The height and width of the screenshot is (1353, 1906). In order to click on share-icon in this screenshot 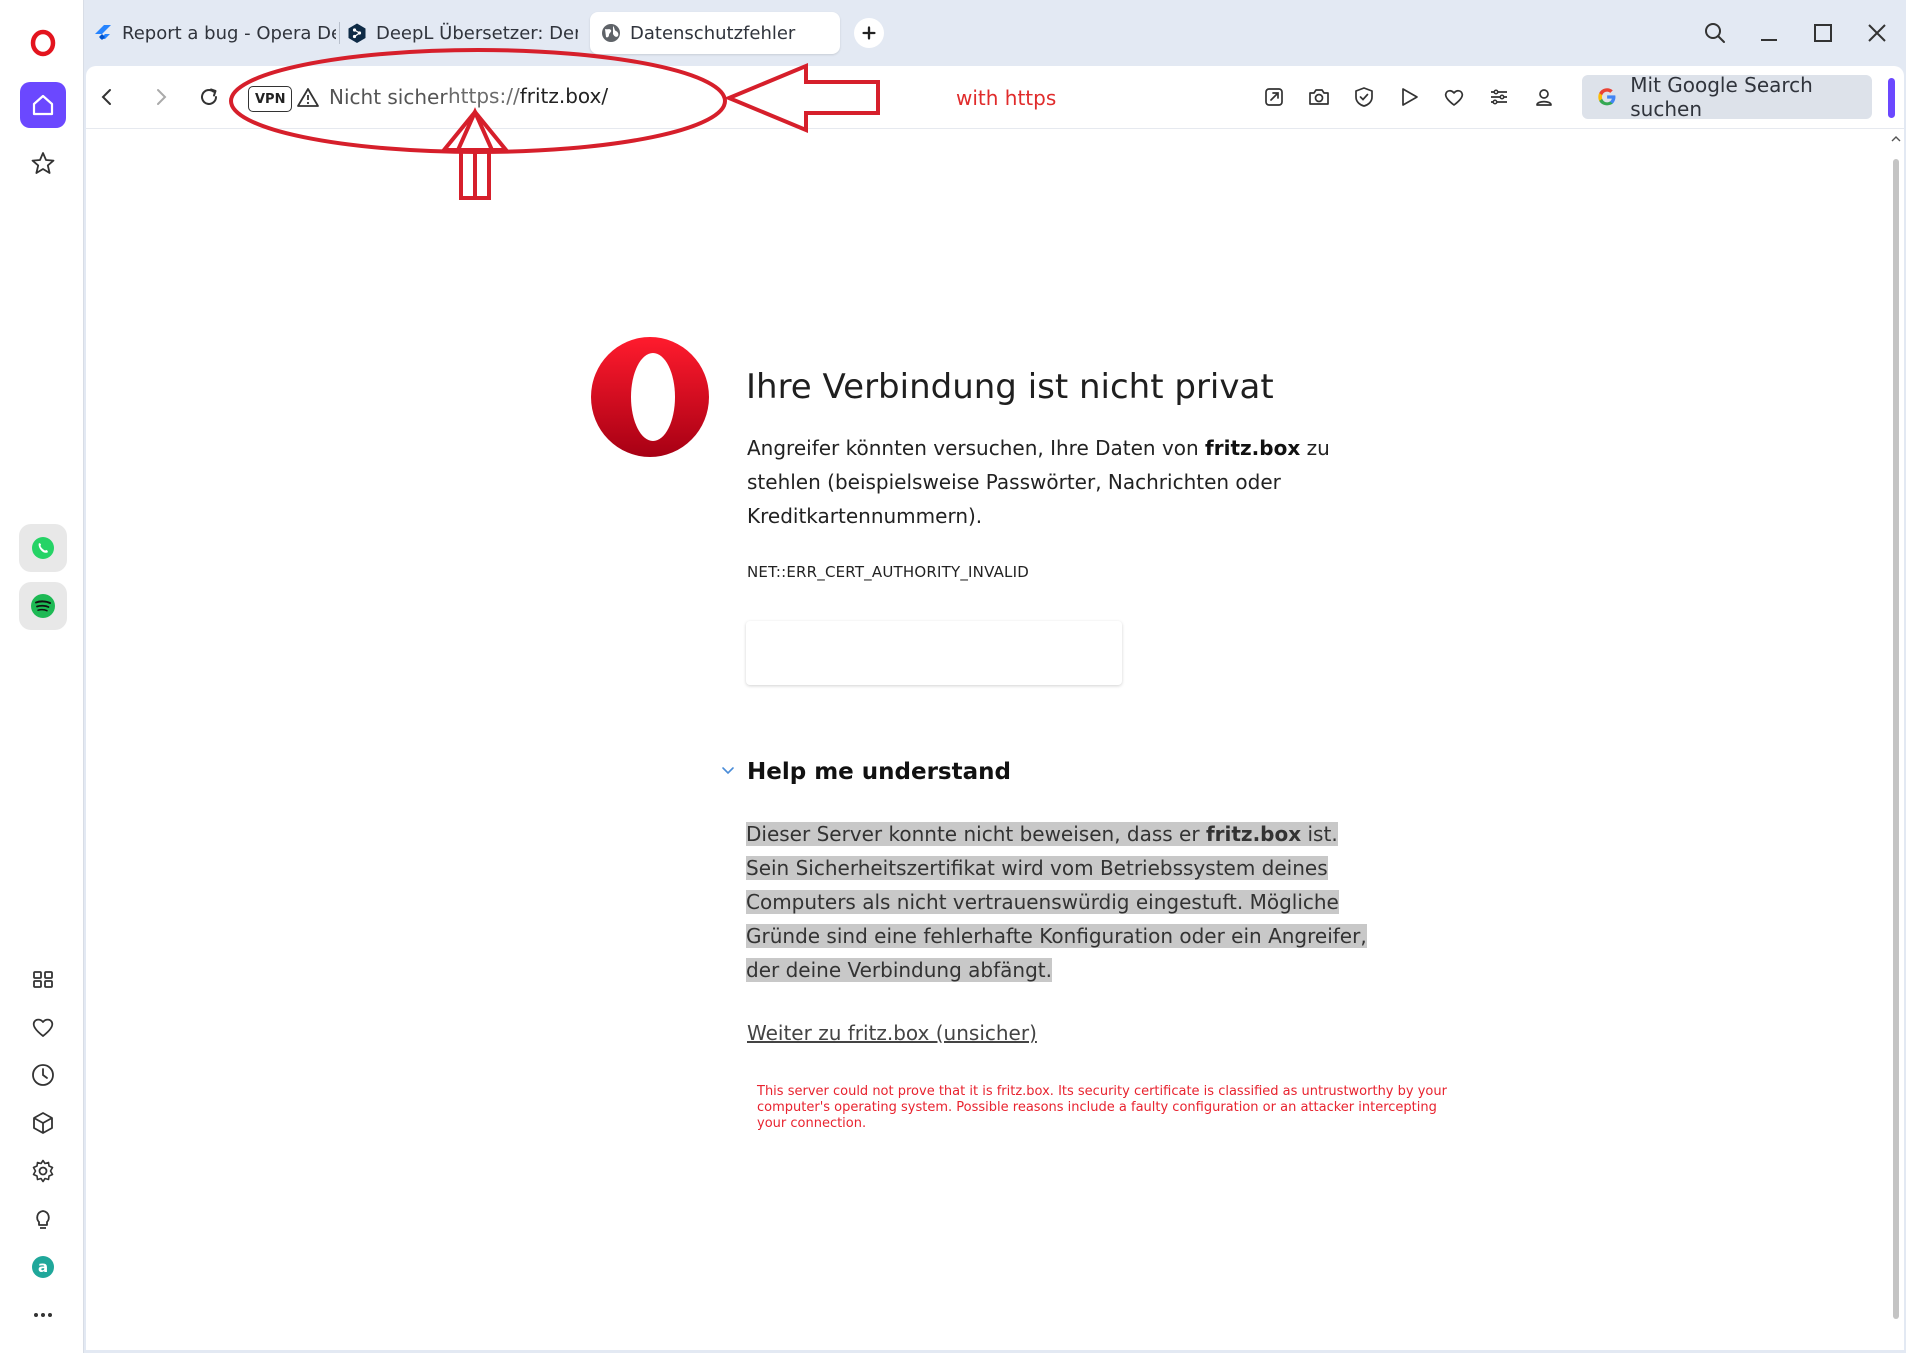, I will do `click(1274, 97)`.